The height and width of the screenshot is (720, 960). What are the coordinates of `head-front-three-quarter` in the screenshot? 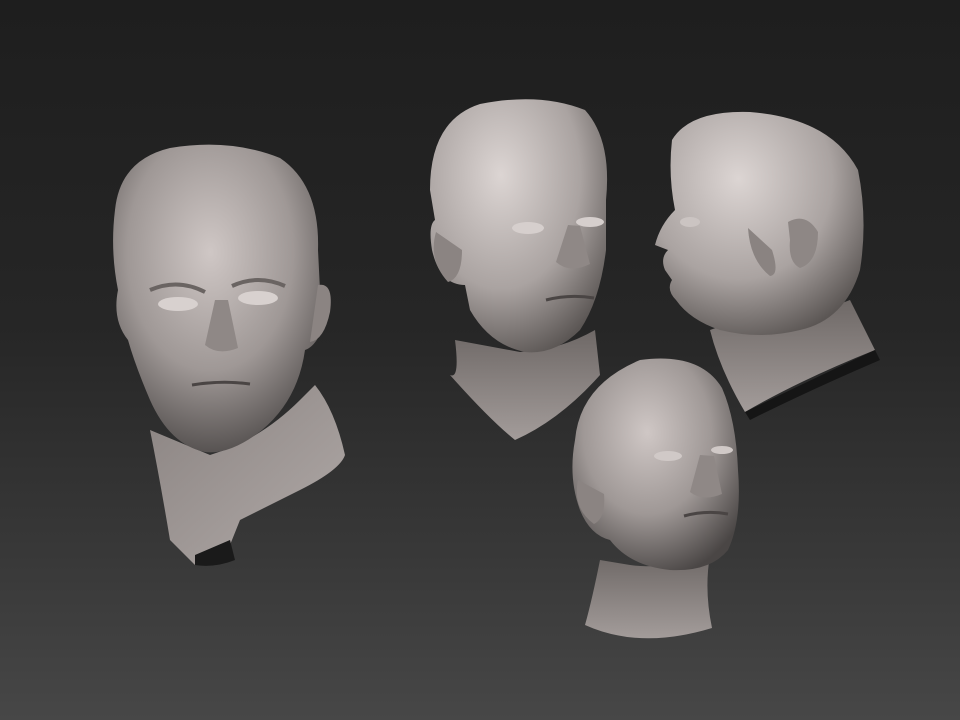 It's located at (229, 355).